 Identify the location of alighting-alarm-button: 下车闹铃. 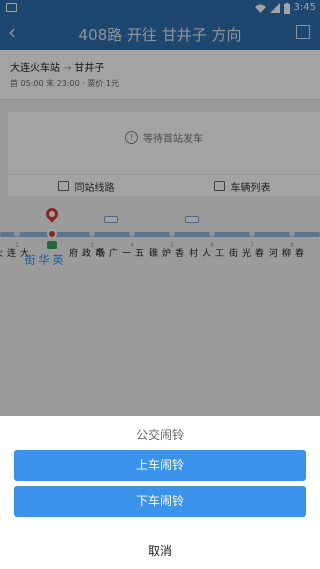
(160, 501).